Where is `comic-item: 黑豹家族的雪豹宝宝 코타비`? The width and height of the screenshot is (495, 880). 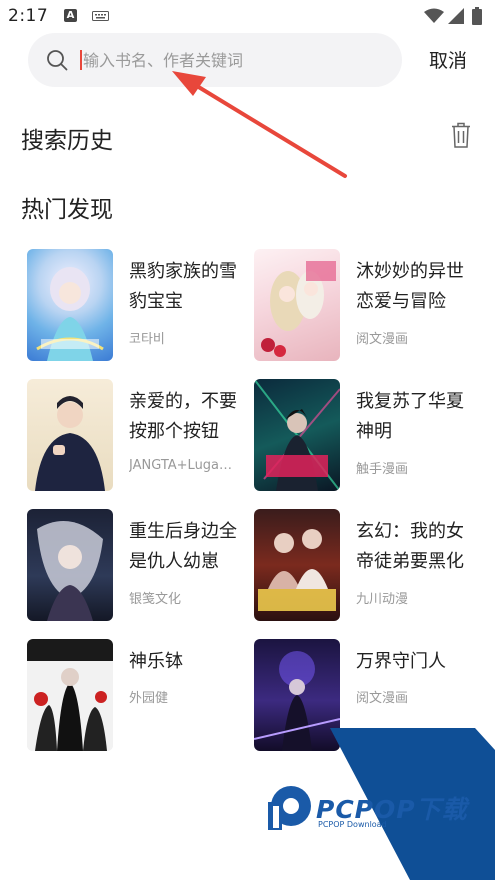 comic-item: 黑豹家族的雪豹宝宝 코타비 is located at coordinates (137, 305).